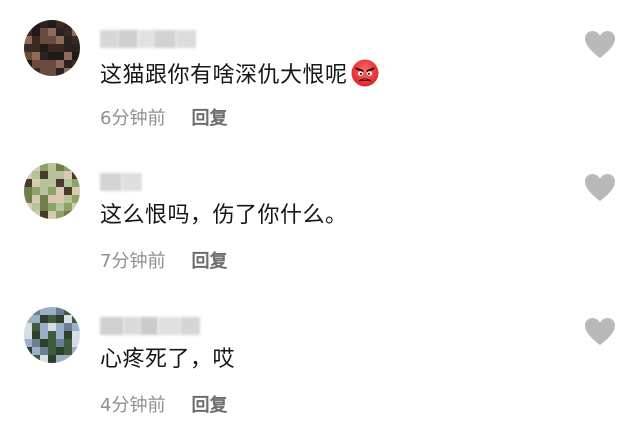 The width and height of the screenshot is (640, 430). I want to click on comment-text-content: 这猫跟你有啥深仇大恨呢, so click(224, 75).